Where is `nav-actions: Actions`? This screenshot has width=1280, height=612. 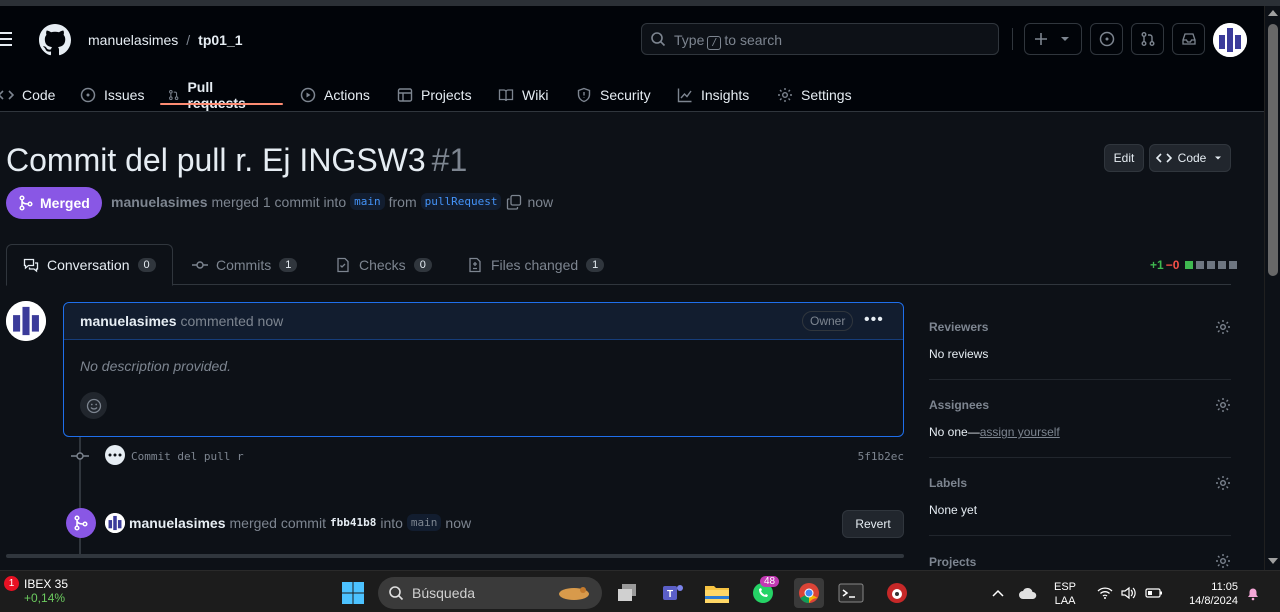
nav-actions: Actions is located at coordinates (335, 95).